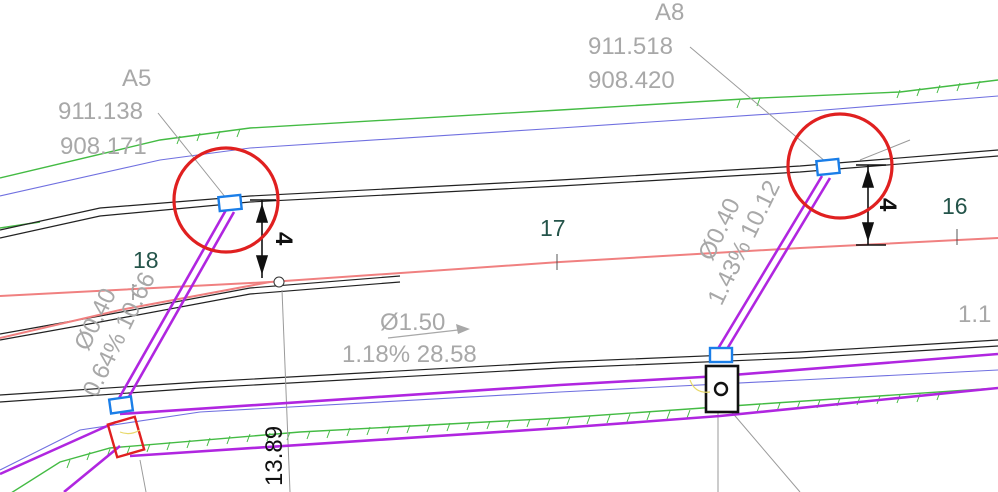 The image size is (998, 492). What do you see at coordinates (146, 260) in the screenshot?
I see `station-label-18: 18` at bounding box center [146, 260].